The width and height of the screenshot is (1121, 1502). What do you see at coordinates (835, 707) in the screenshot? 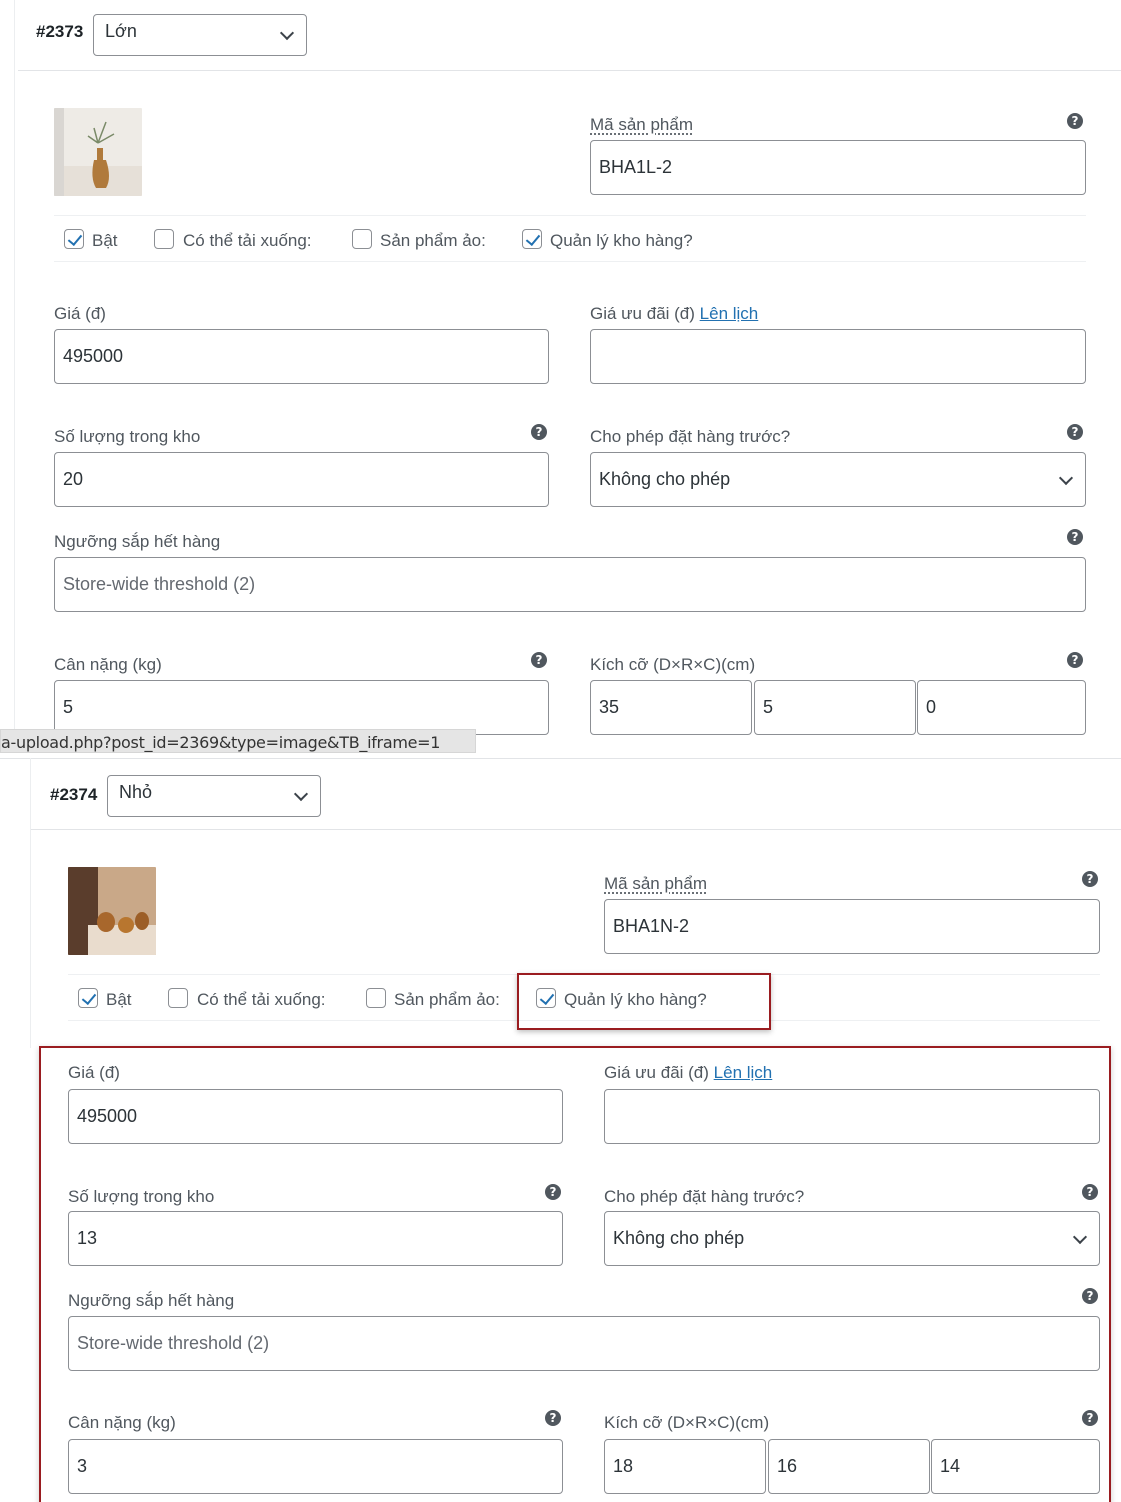
I see `width-input: 5` at bounding box center [835, 707].